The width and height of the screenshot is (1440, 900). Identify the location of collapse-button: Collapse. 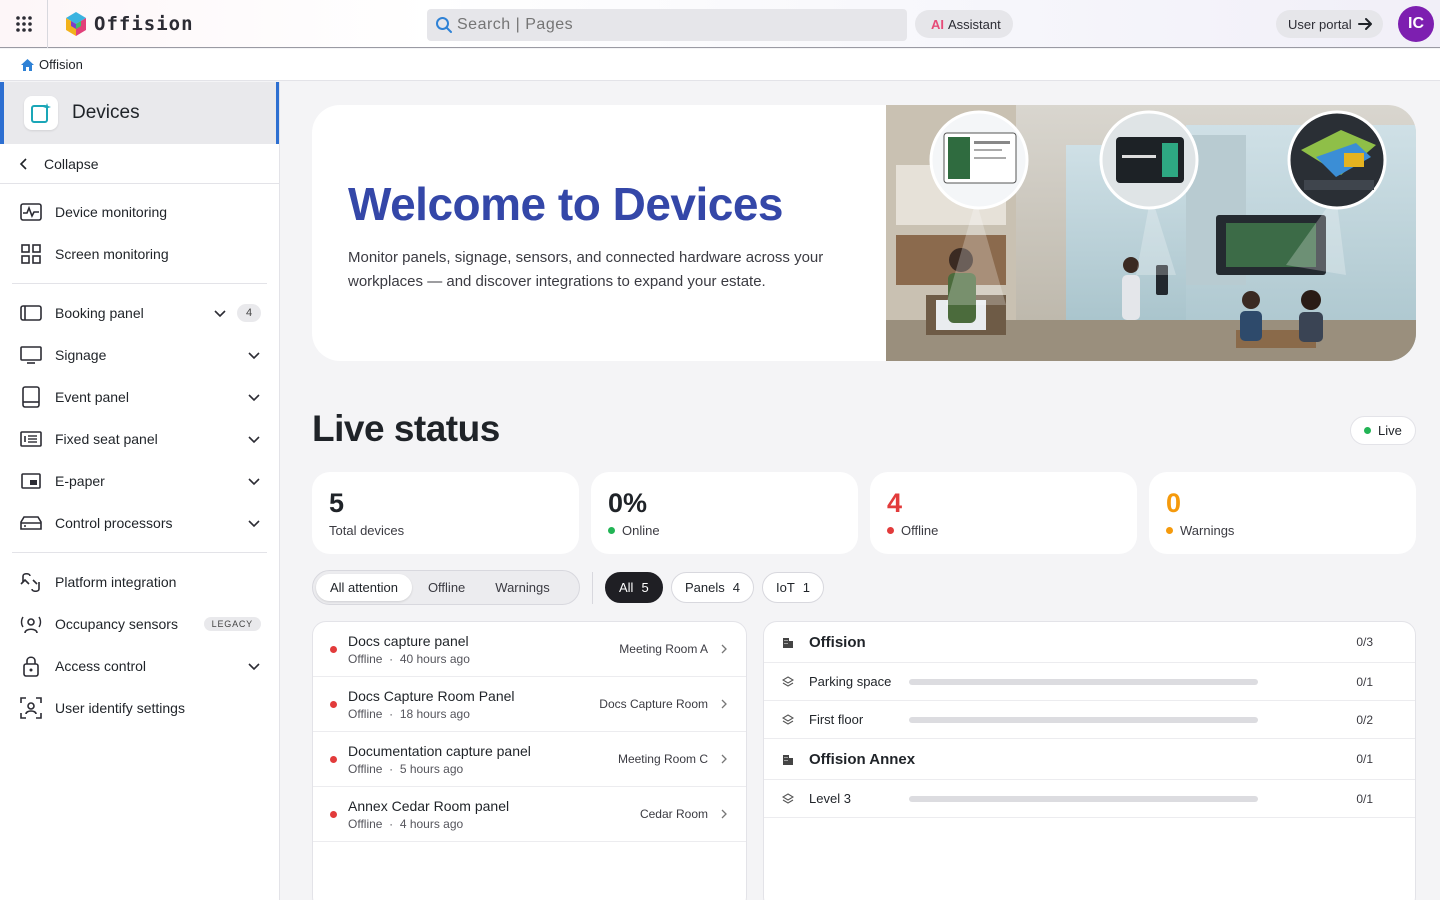
(139, 164).